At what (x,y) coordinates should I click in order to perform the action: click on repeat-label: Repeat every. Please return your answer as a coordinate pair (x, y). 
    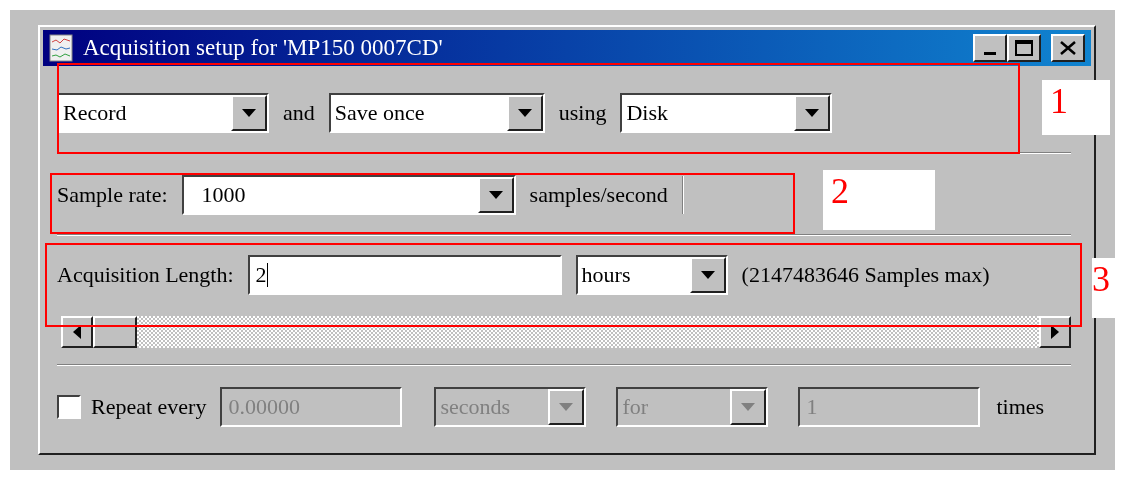
    Looking at the image, I should click on (149, 407).